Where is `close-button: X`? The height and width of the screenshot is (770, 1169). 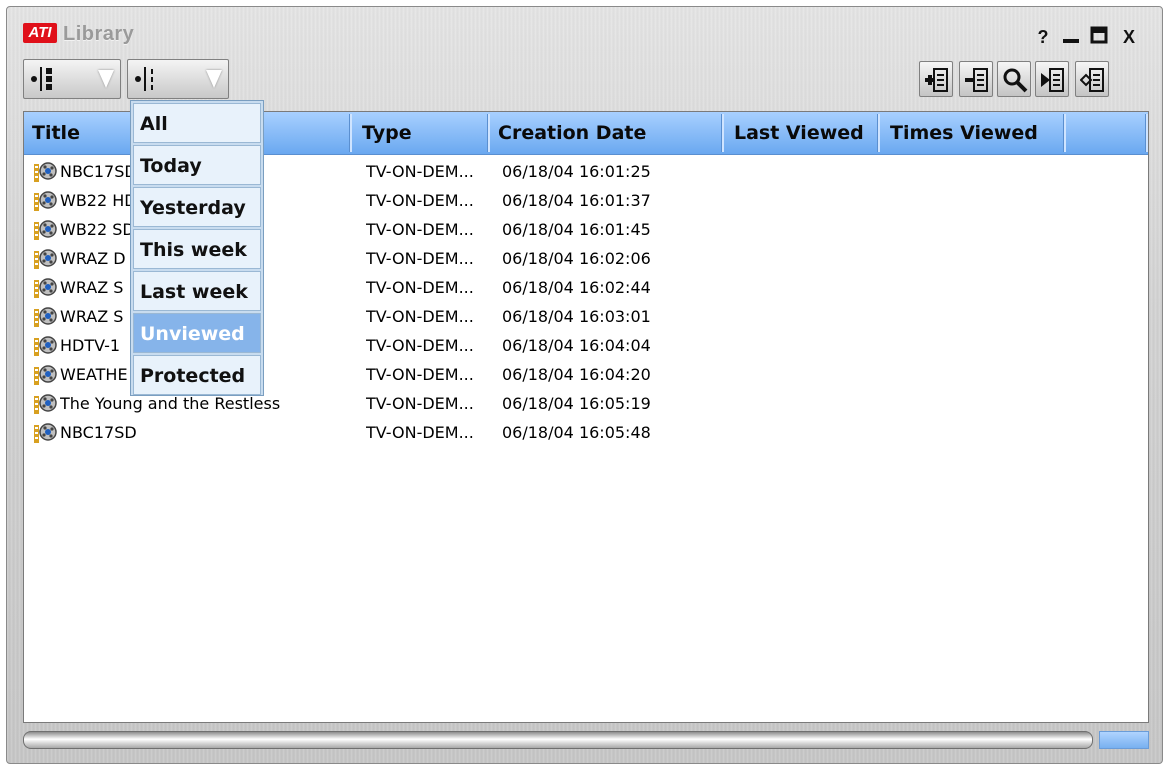
close-button: X is located at coordinates (1129, 37).